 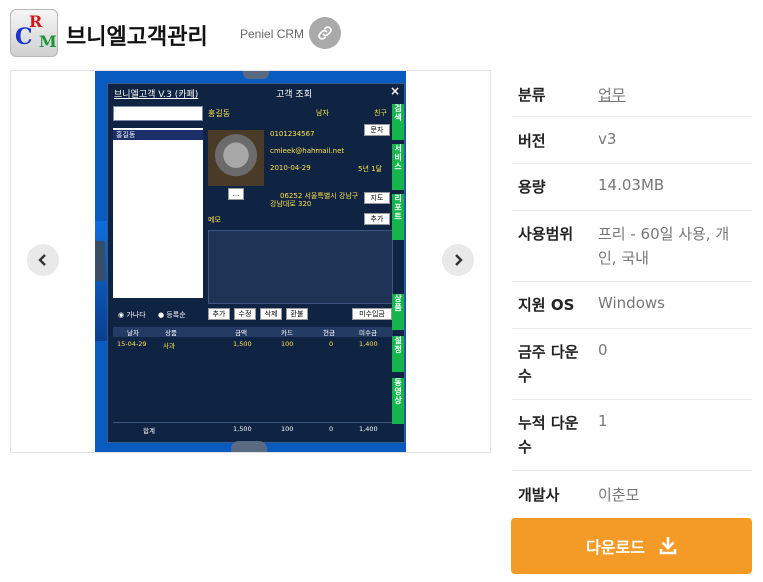 I want to click on customer-date: 2010-04-29, so click(x=290, y=168).